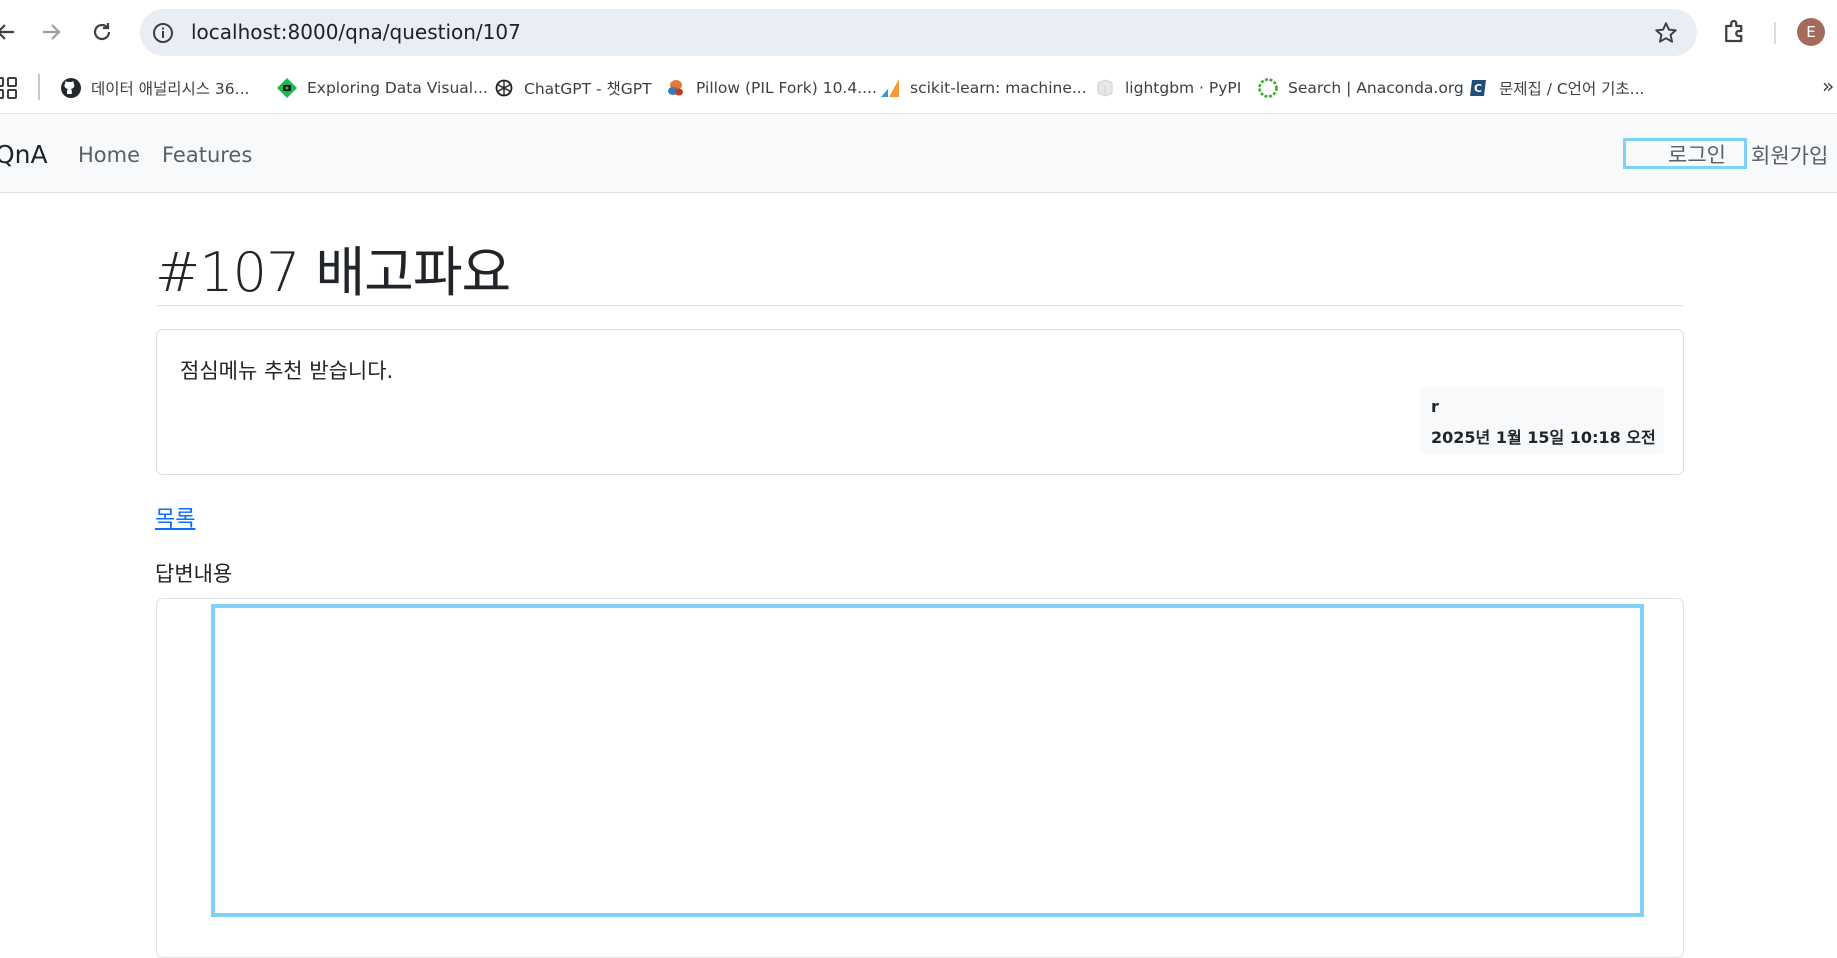  Describe the element at coordinates (175, 517) in the screenshot. I see `list-link: 목록` at that location.